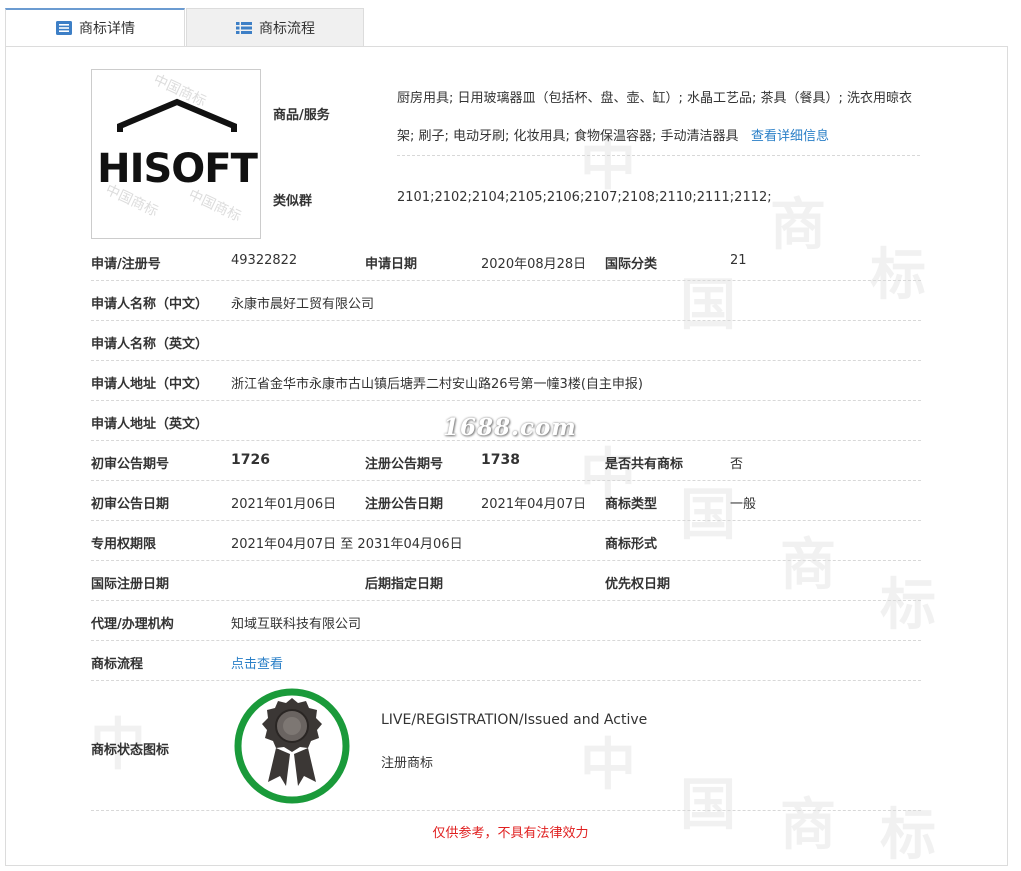 This screenshot has width=1021, height=871. What do you see at coordinates (296, 624) in the screenshot?
I see `agent-value: 知域互联科技有限公司` at bounding box center [296, 624].